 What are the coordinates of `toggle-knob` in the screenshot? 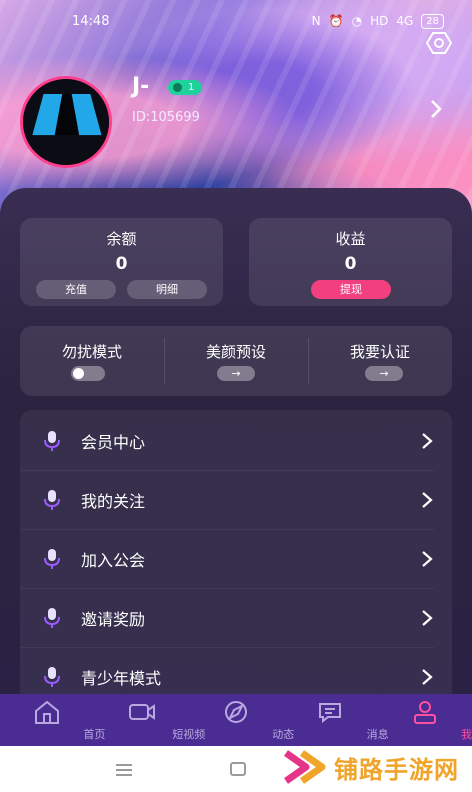 It's located at (78, 373).